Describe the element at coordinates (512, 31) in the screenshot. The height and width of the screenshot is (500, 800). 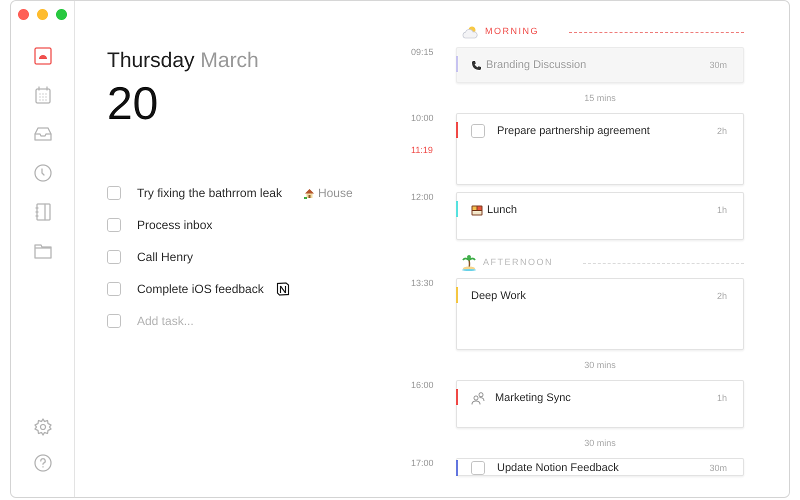
I see `section-heading: MORNING` at that location.